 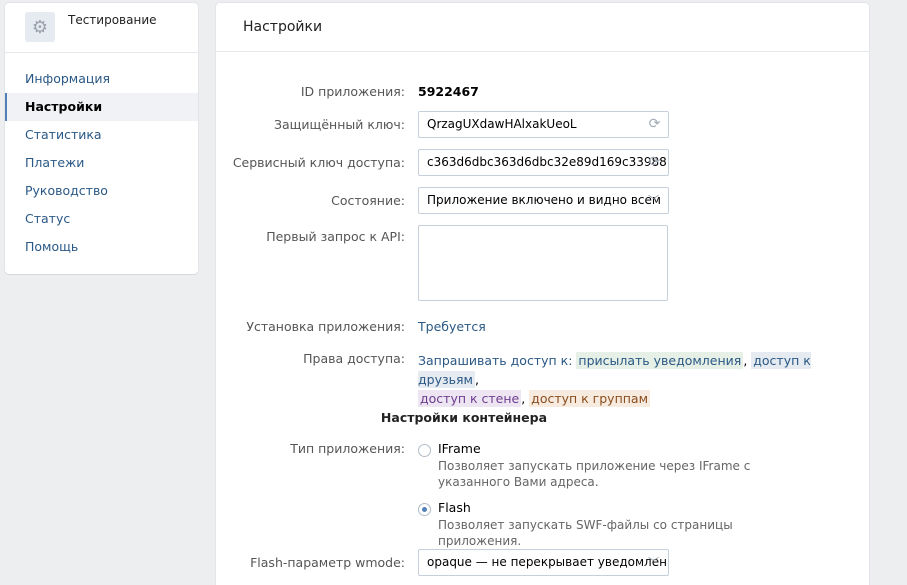 What do you see at coordinates (352, 91) in the screenshot?
I see `app-id-label: ID приложения:` at bounding box center [352, 91].